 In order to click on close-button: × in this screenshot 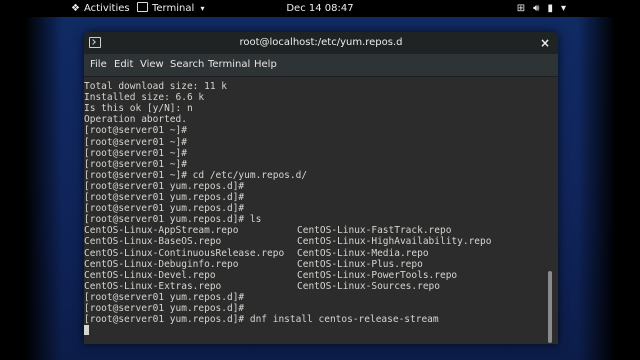, I will do `click(545, 43)`.